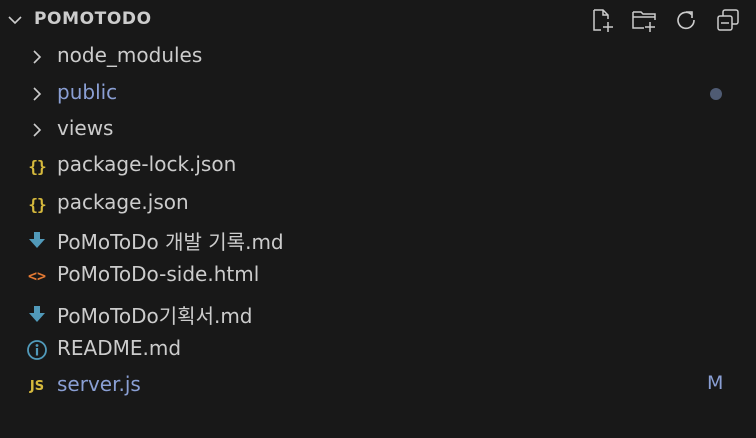 The width and height of the screenshot is (756, 438). I want to click on tree-item-label: PoMoToDo 개발 기록.md, so click(170, 242).